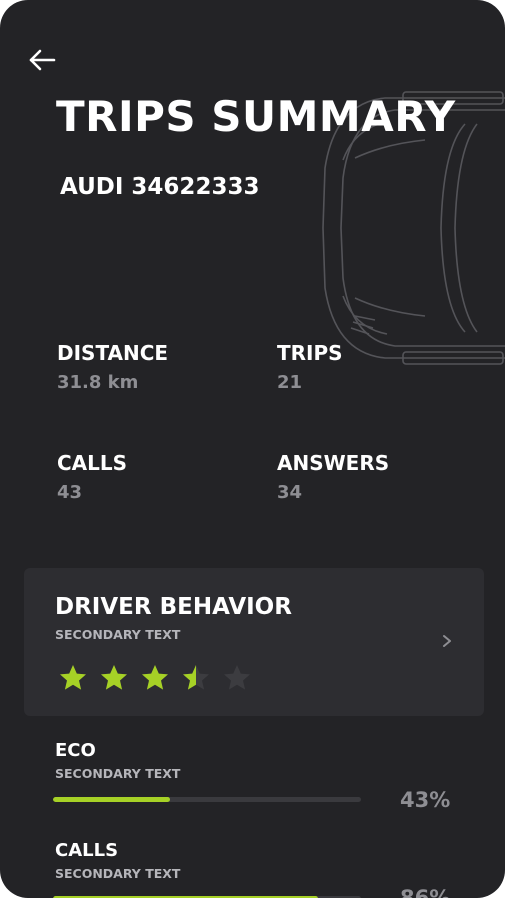 The image size is (507, 900). What do you see at coordinates (185, 897) in the screenshot?
I see `metric-calls-progress-fill` at bounding box center [185, 897].